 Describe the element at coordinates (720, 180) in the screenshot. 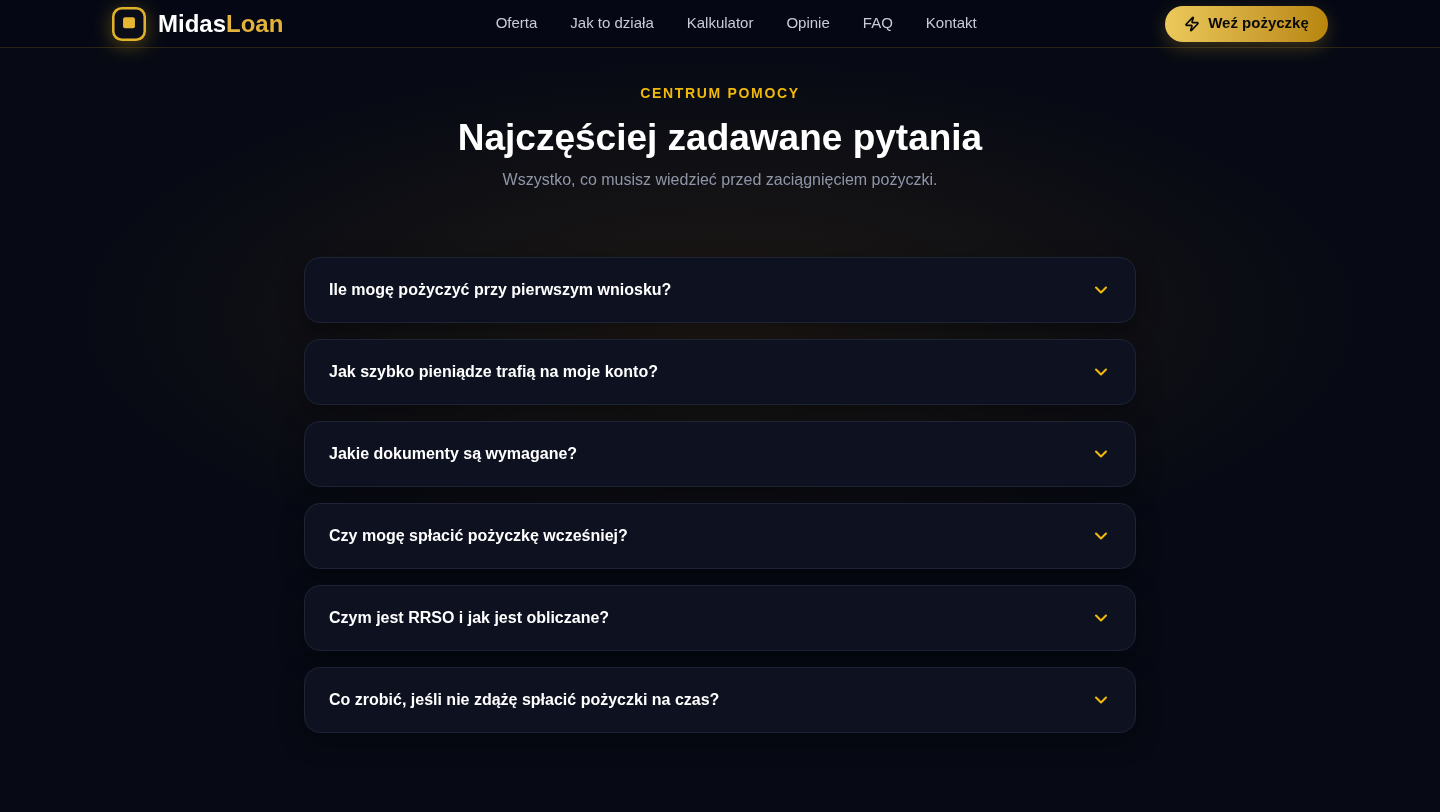

I see `section-subtitle: Wszystko, co musisz wiedzieć przed zaciągnięciem pożyczki.` at that location.